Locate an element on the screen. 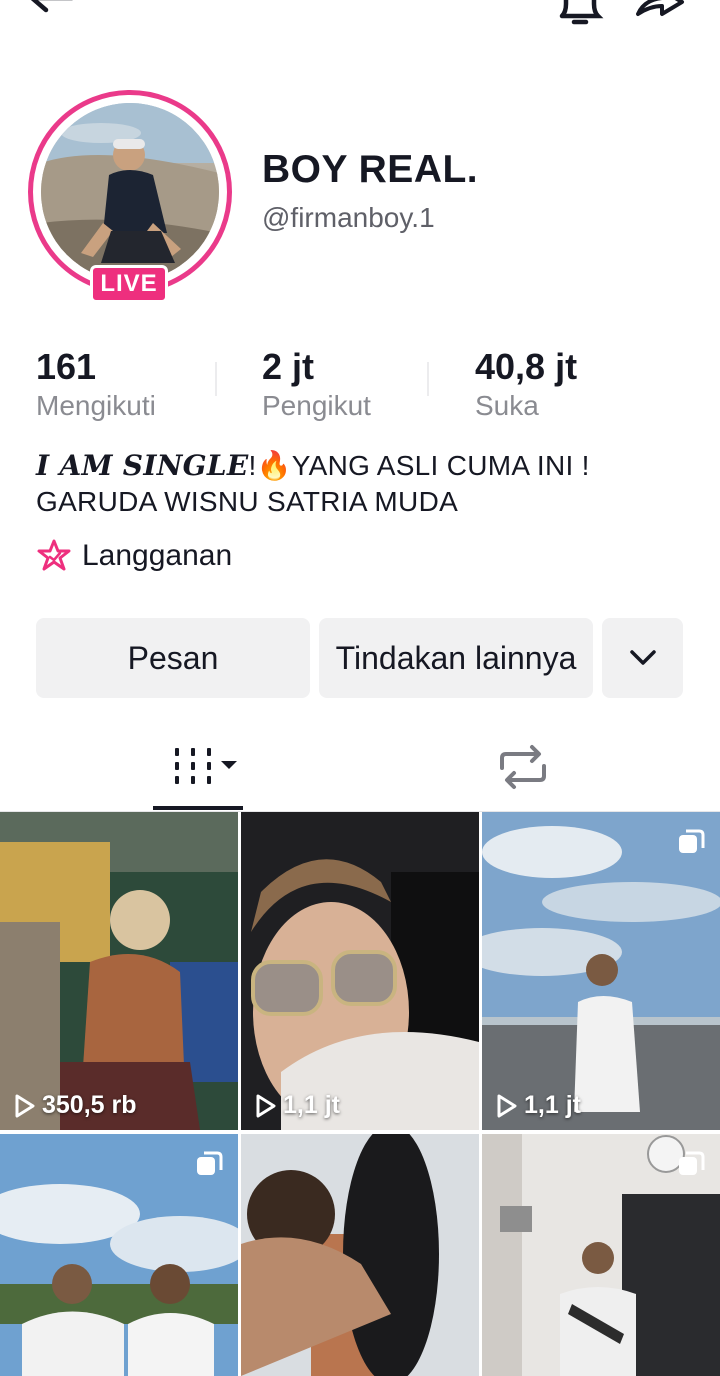 The image size is (720, 1376). bio-line2: GARUDA WISNU SATRIA MUDA is located at coordinates (247, 501).